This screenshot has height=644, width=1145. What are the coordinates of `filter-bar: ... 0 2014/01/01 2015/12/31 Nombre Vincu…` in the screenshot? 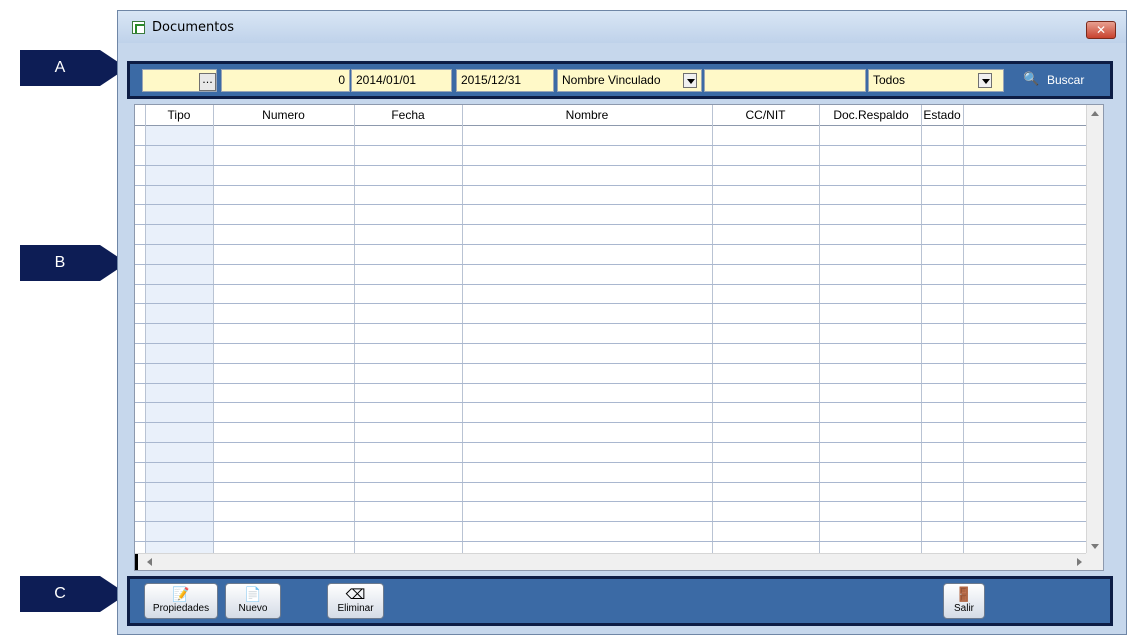 It's located at (620, 80).